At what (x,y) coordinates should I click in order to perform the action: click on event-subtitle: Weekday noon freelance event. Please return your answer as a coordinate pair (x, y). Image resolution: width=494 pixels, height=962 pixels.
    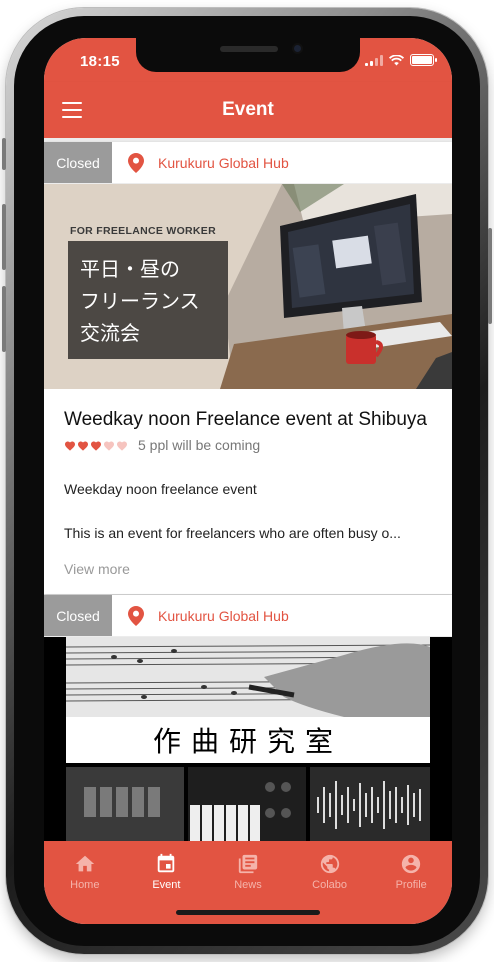
    Looking at the image, I should click on (160, 489).